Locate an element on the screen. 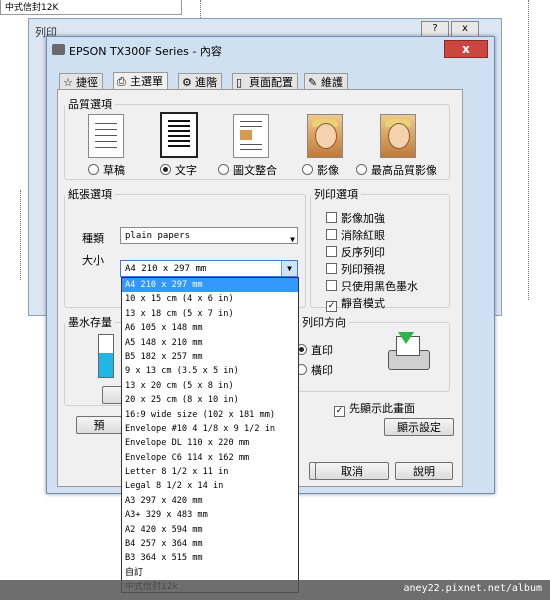 Image resolution: width=550 pixels, height=600 pixels. checkbox-black-ink-only: 只使用黑色墨水 is located at coordinates (372, 286).